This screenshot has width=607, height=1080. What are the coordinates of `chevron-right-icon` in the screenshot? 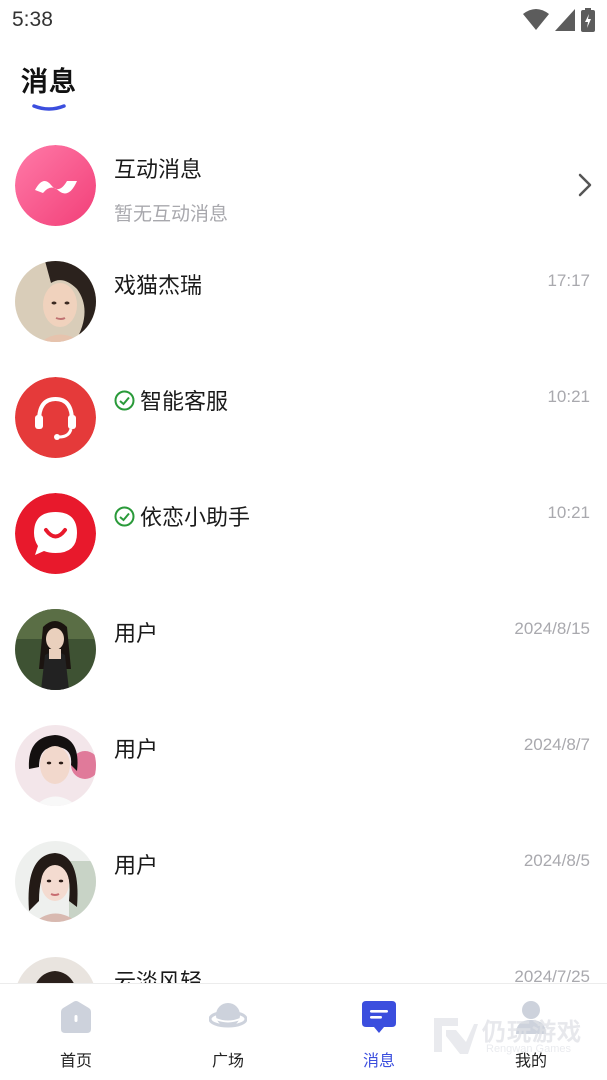 It's located at (585, 185).